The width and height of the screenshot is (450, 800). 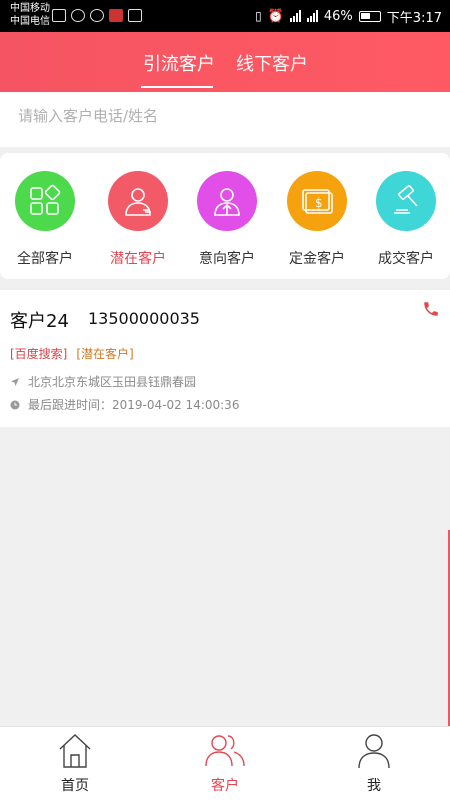 What do you see at coordinates (374, 751) in the screenshot?
I see `profile-icon` at bounding box center [374, 751].